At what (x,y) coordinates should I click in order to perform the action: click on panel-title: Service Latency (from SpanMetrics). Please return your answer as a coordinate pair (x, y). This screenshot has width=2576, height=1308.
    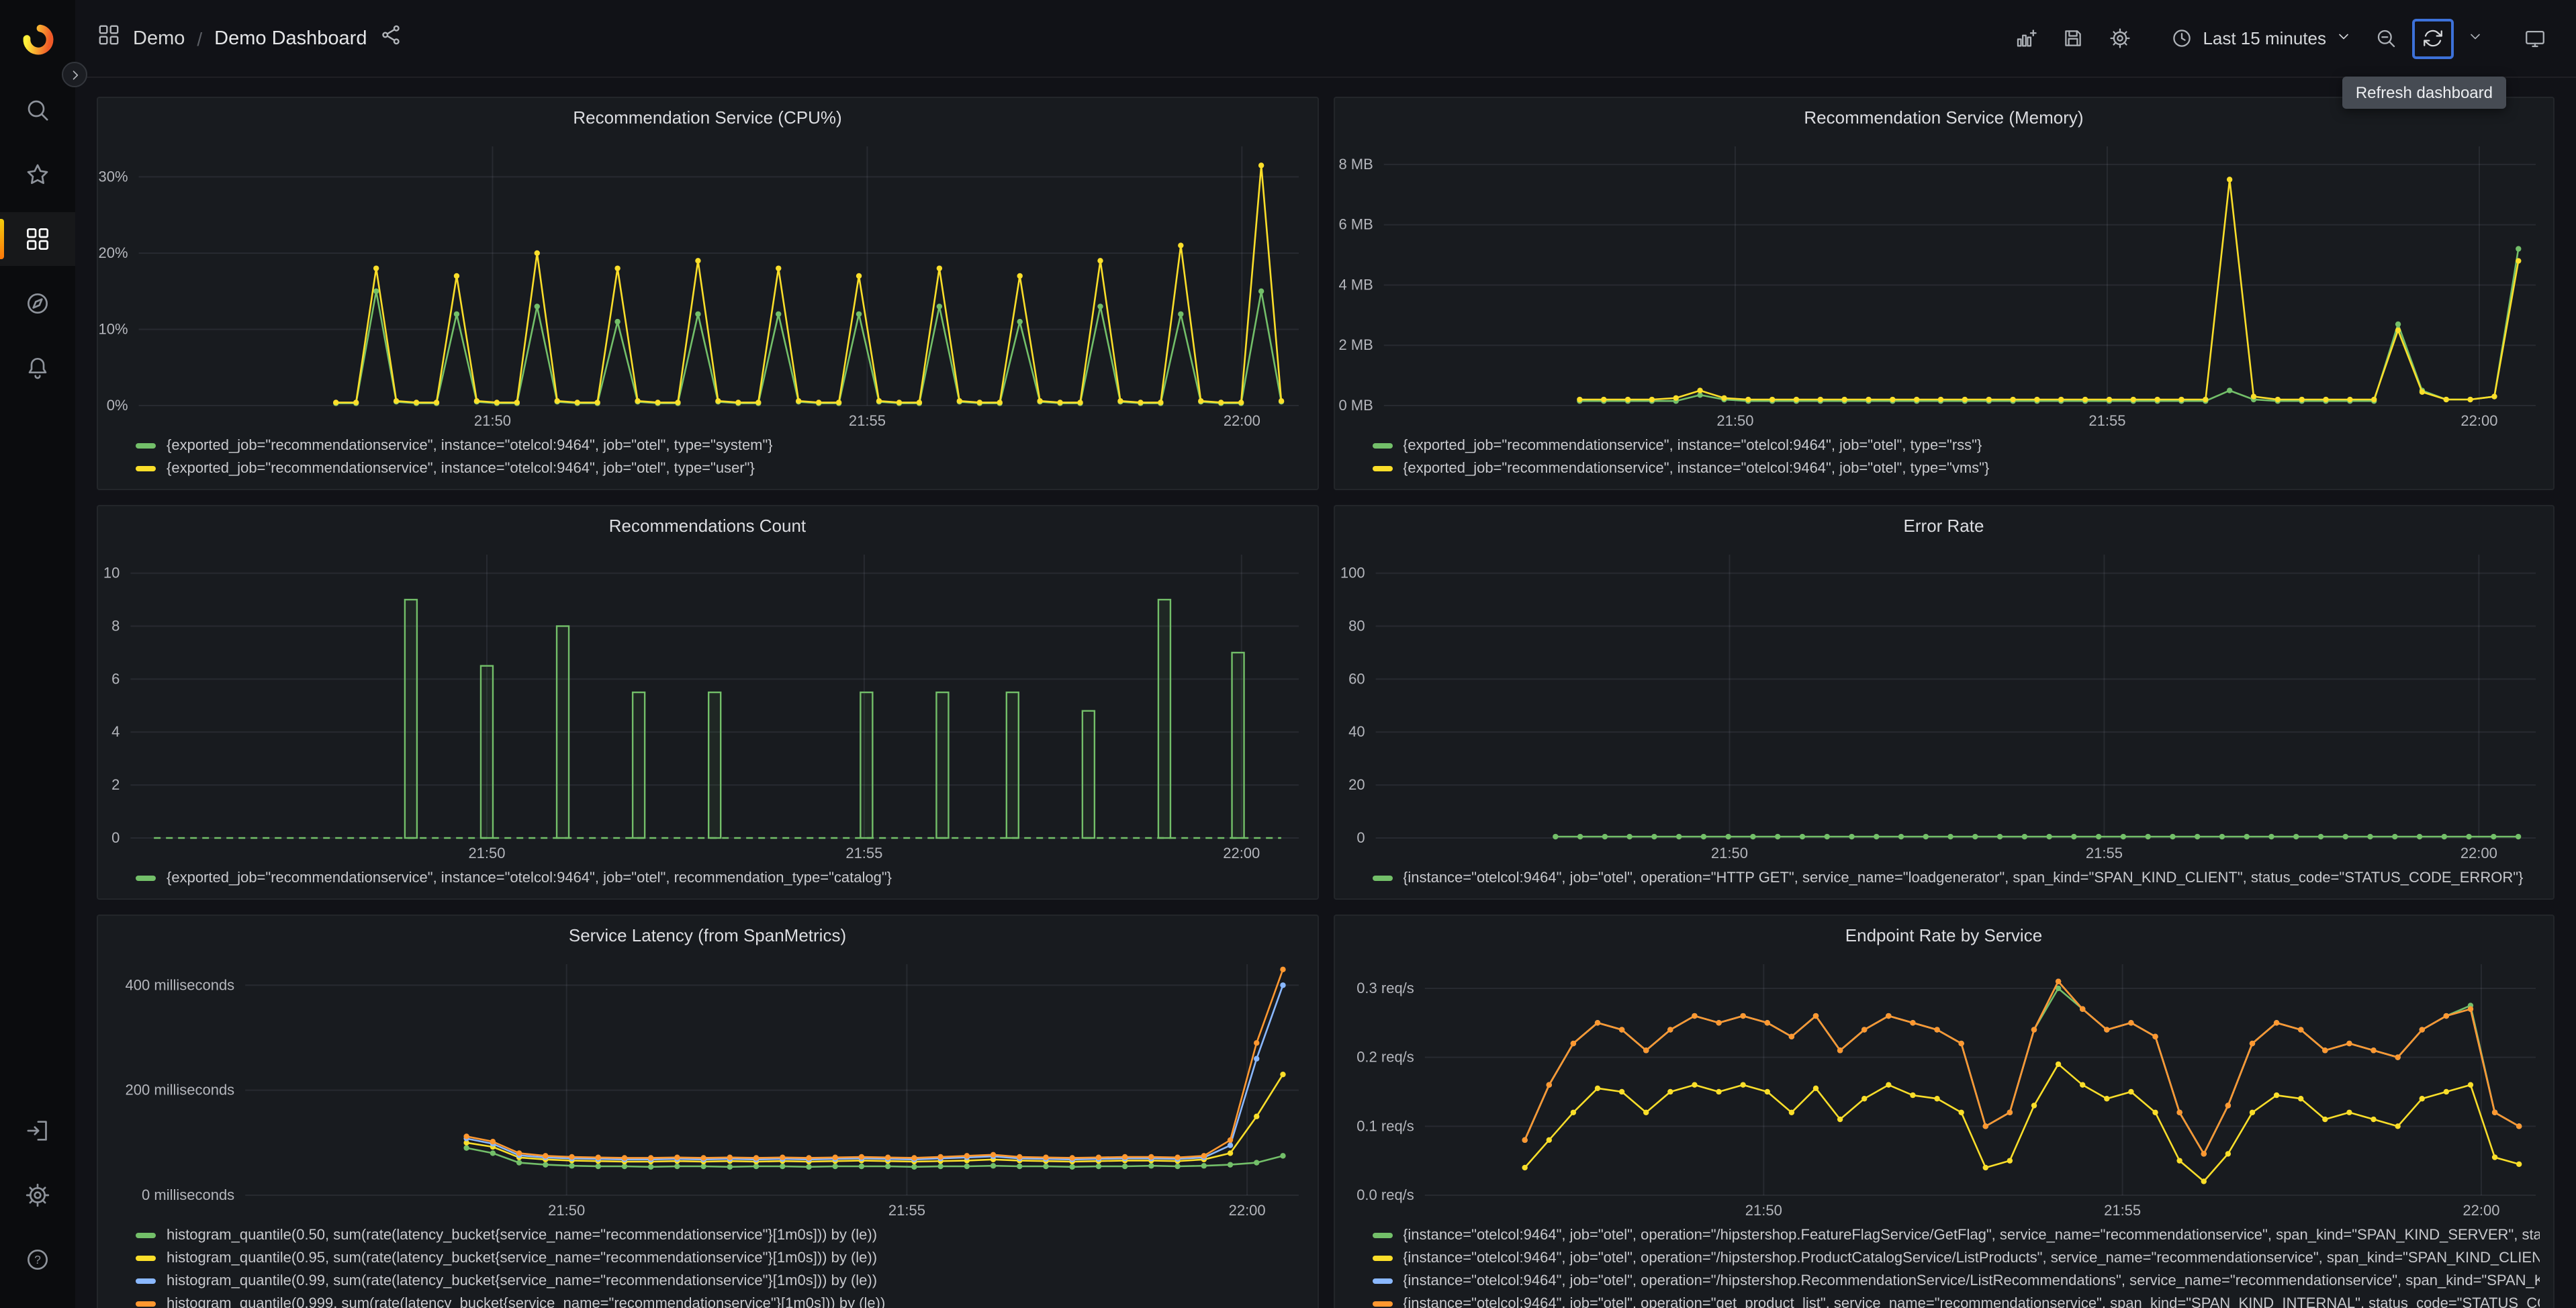
    Looking at the image, I should click on (707, 935).